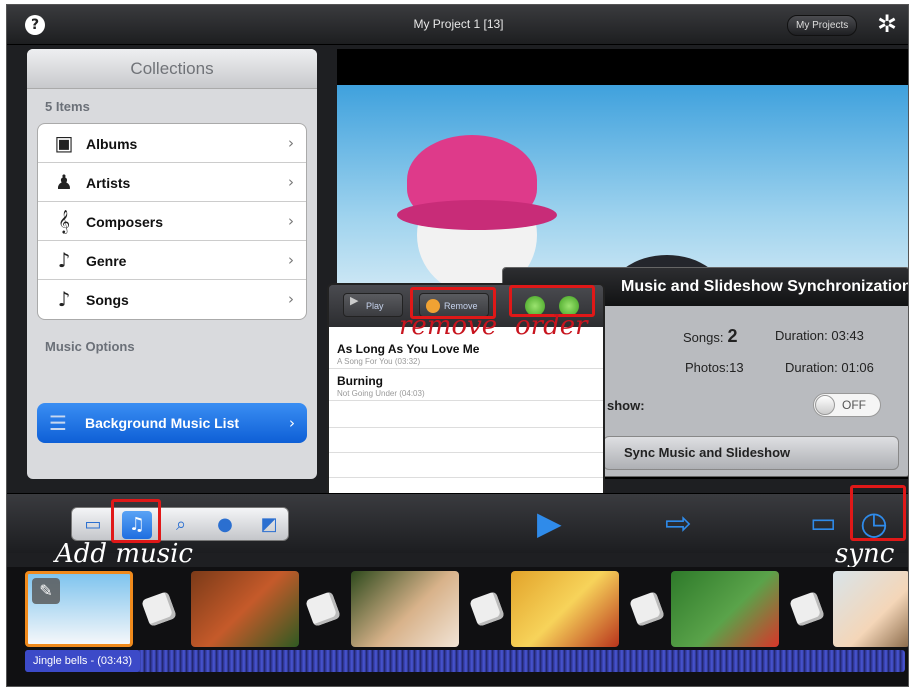  I want to click on my-projects-button: My Projects, so click(822, 25).